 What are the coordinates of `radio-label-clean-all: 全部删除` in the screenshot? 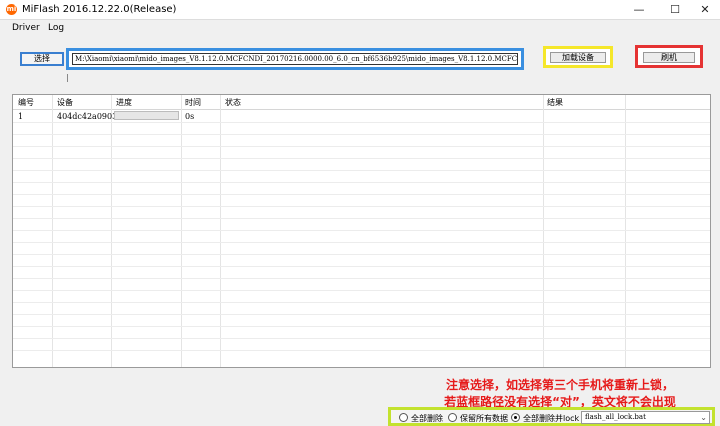 It's located at (427, 418).